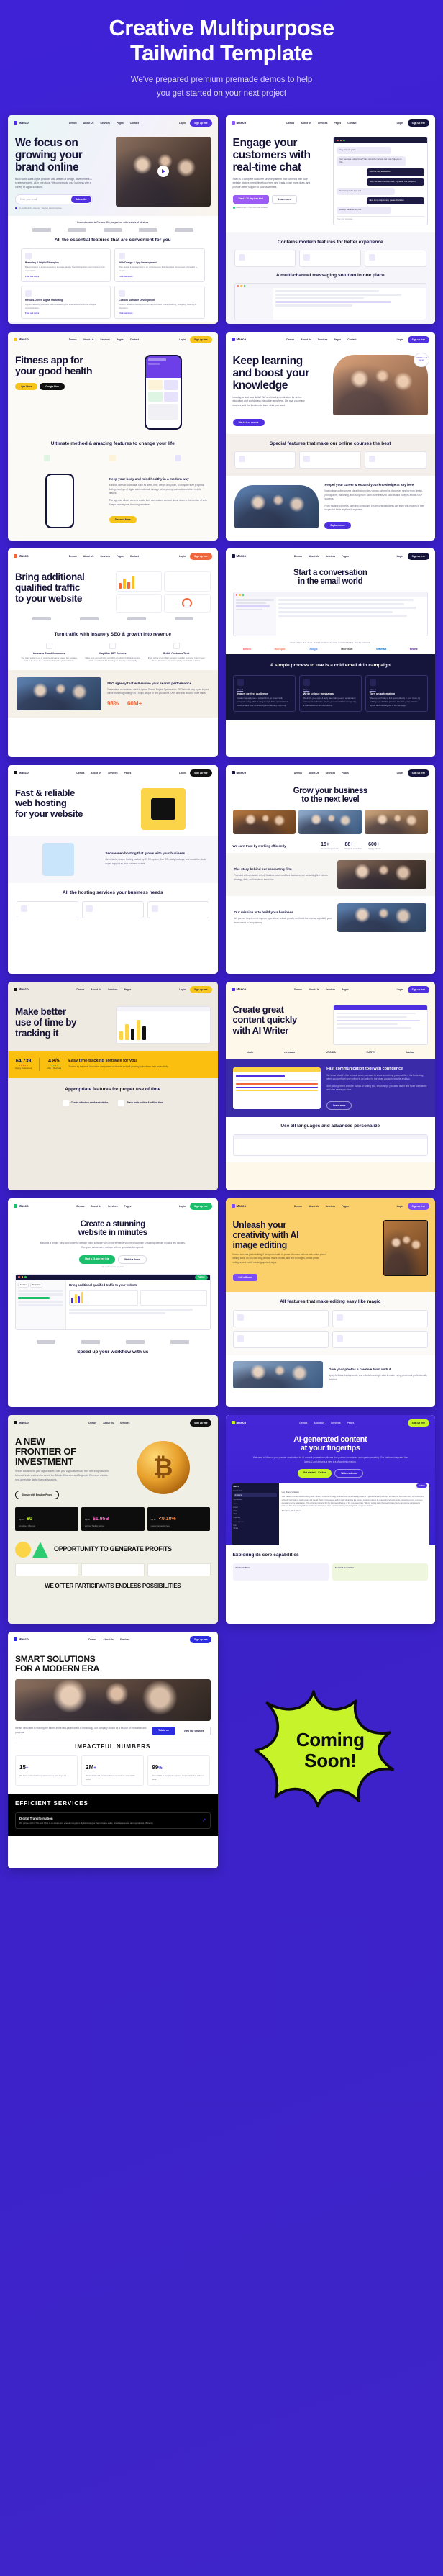  Describe the element at coordinates (204, 1820) in the screenshot. I see `arrow-up-right-icon: ↗` at that location.